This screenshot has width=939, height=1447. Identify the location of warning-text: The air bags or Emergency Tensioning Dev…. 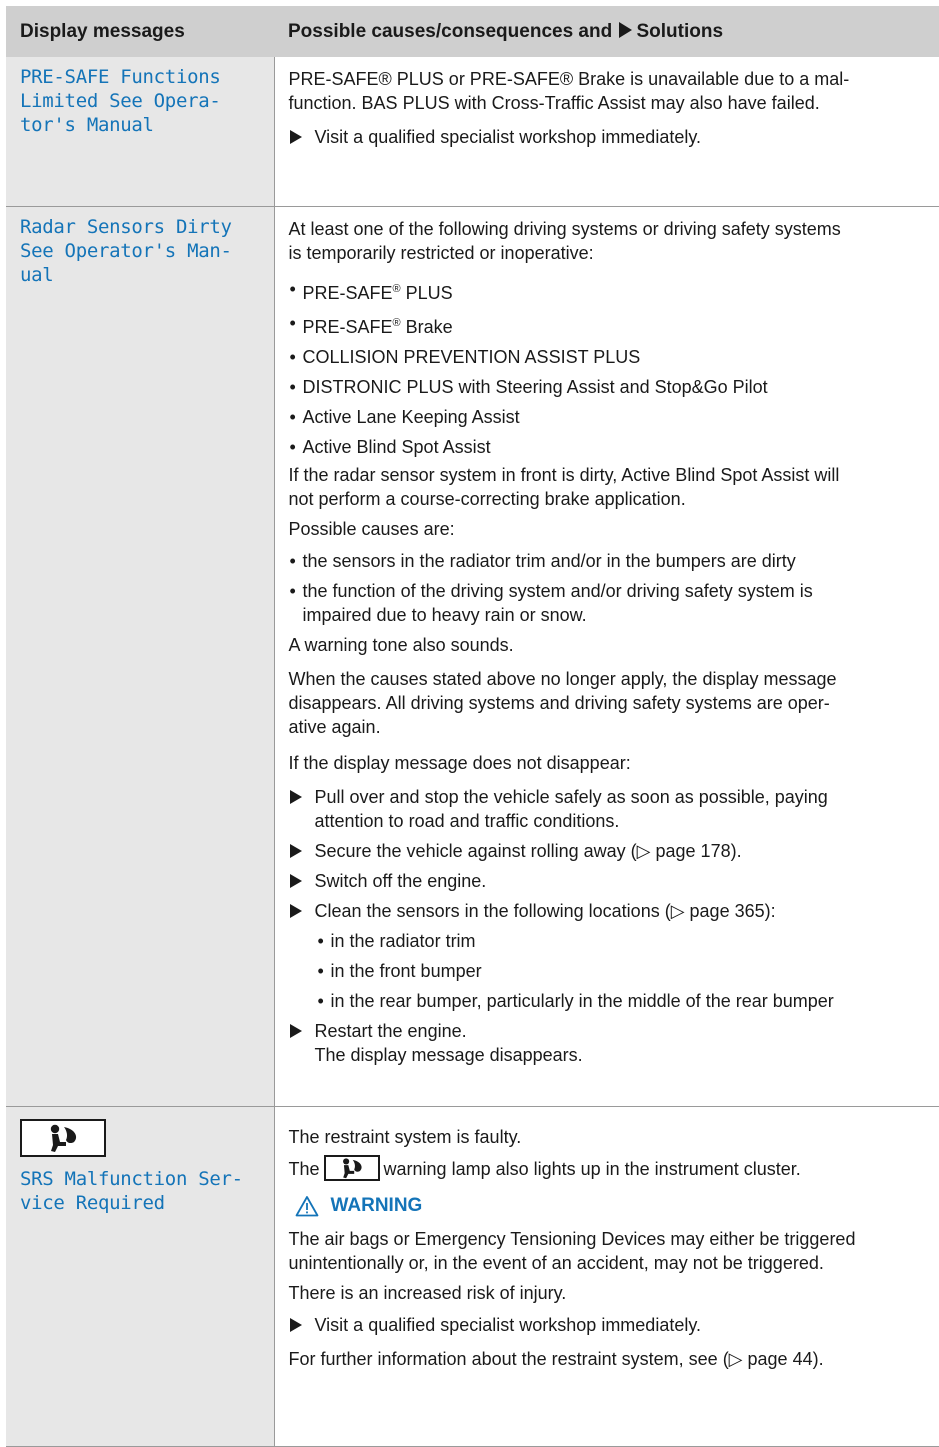
(614, 1239).